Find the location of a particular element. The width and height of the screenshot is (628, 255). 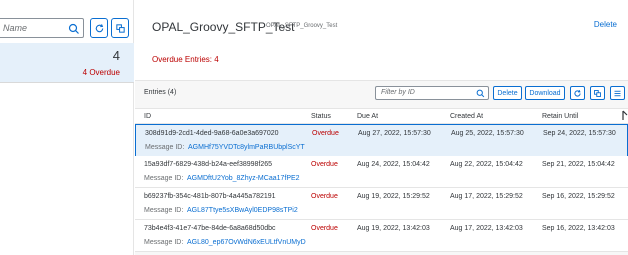

master-toolbar: Name is located at coordinates (67, 29).